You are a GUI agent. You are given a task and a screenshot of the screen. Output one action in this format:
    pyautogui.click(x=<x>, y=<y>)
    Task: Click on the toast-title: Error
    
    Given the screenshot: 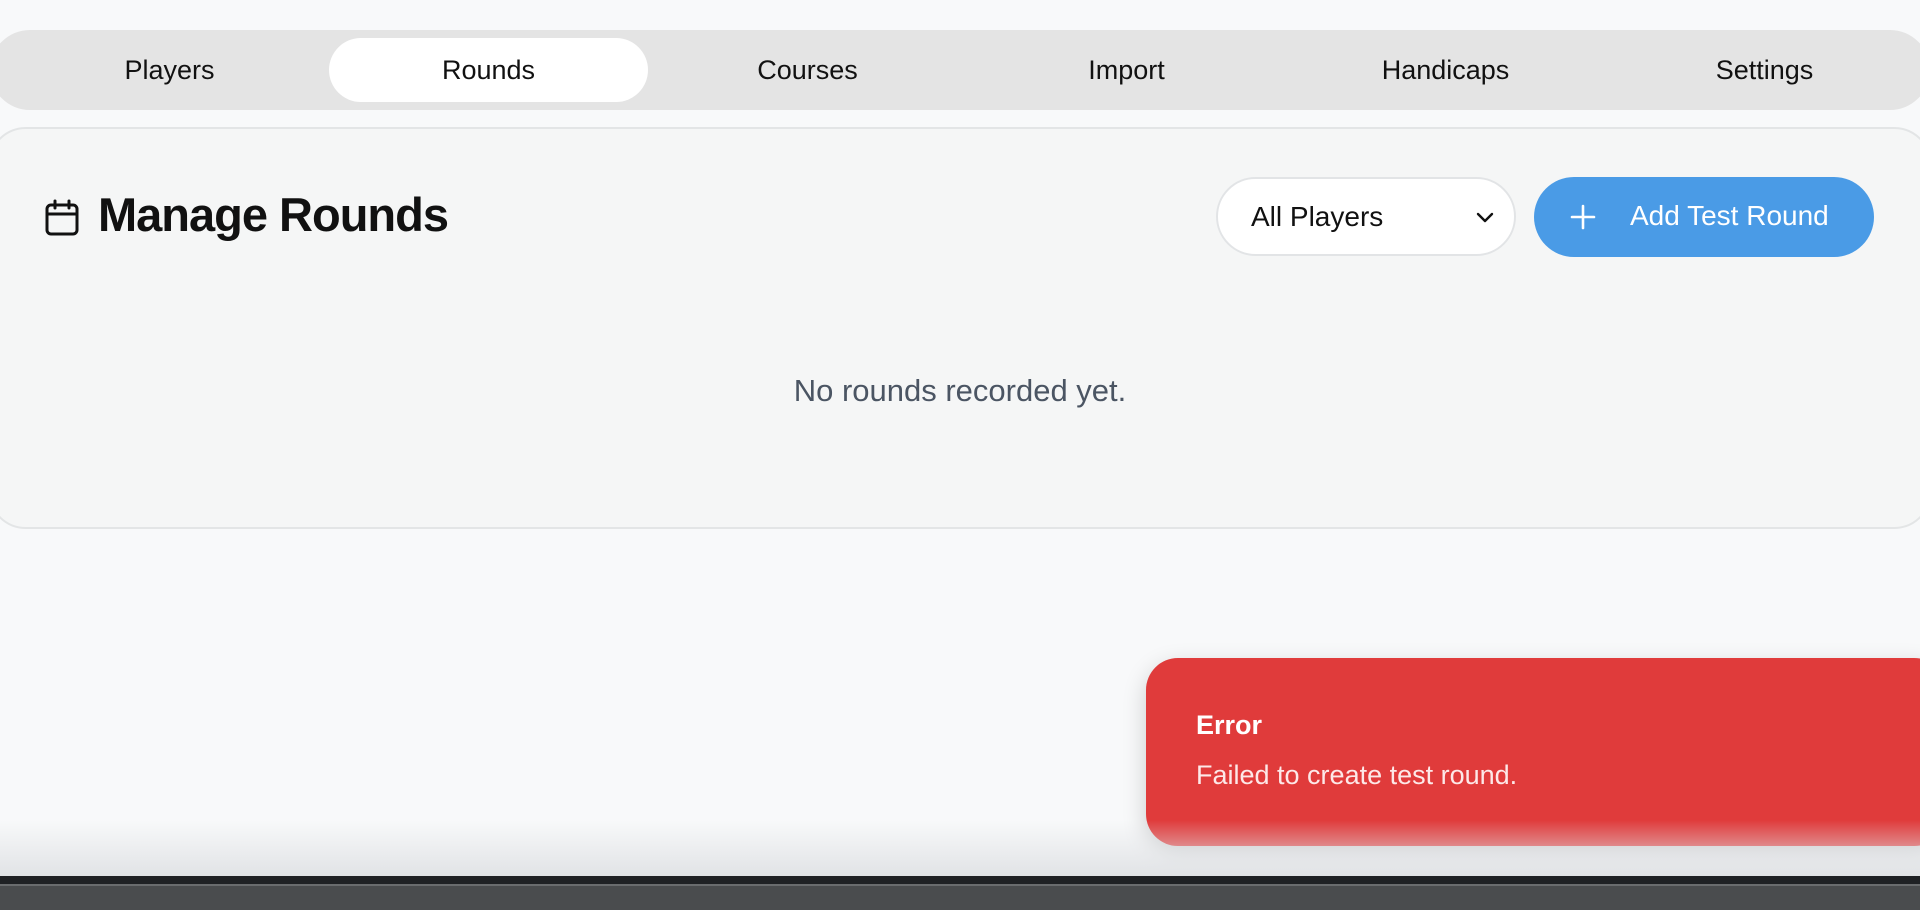 What is the action you would take?
    pyautogui.click(x=1229, y=725)
    